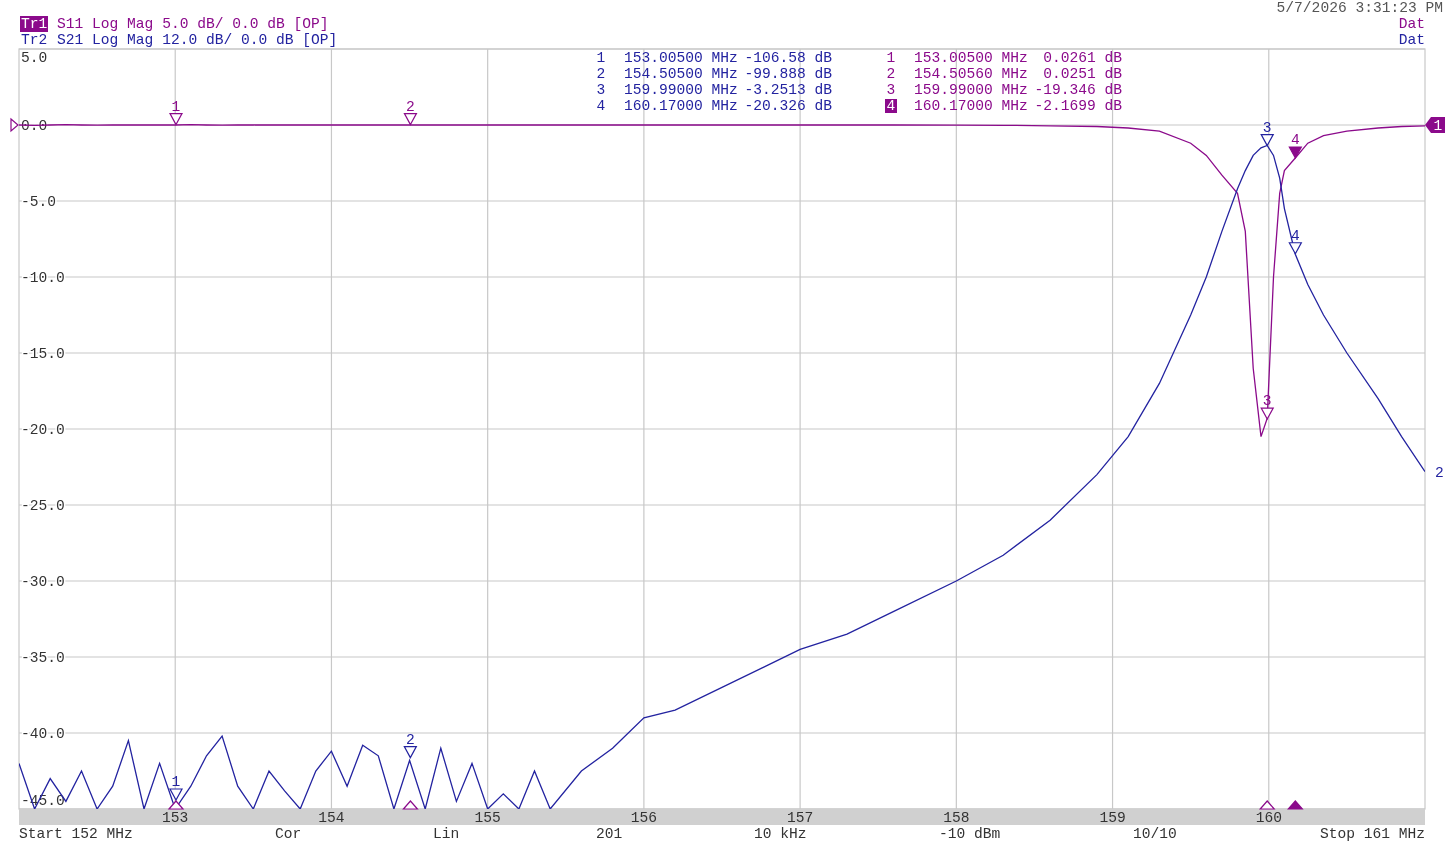  I want to click on marker-value: -20.326 dB, so click(788, 106).